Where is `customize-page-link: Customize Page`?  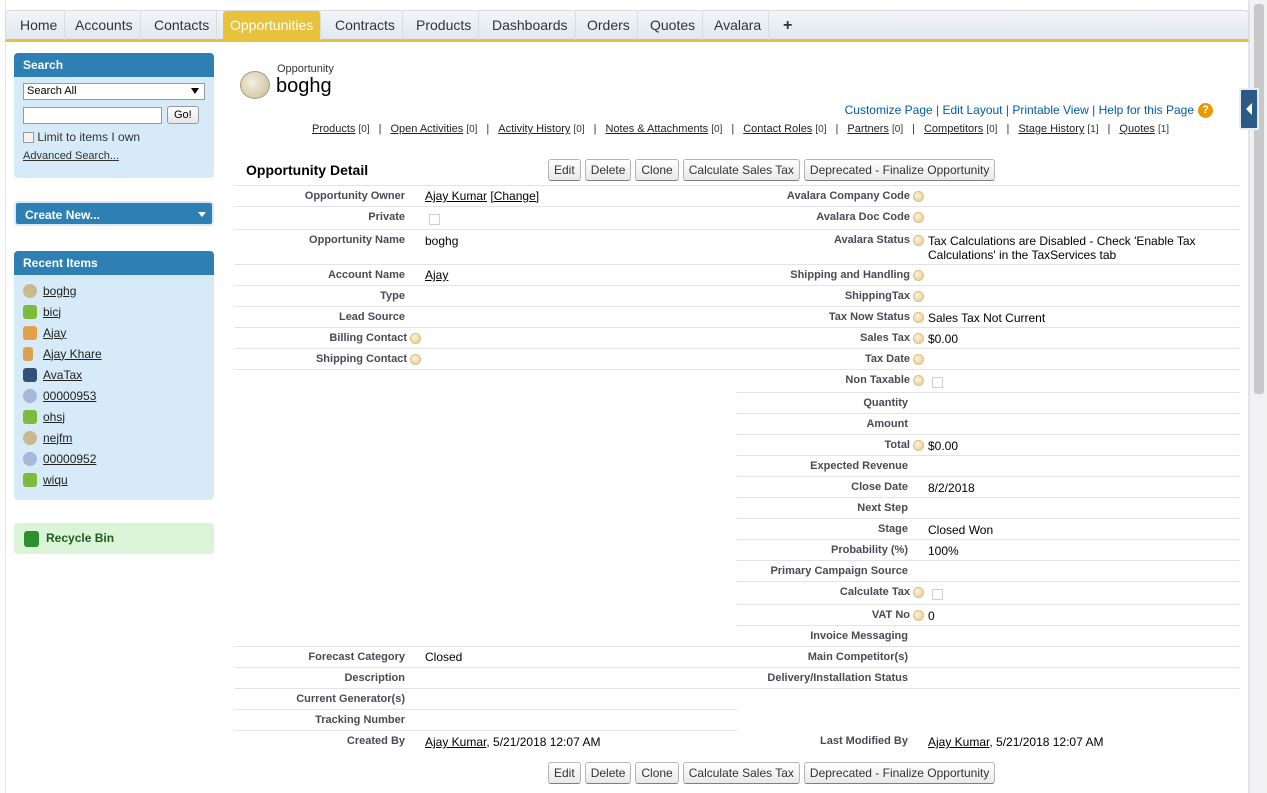
customize-page-link: Customize Page is located at coordinates (889, 110).